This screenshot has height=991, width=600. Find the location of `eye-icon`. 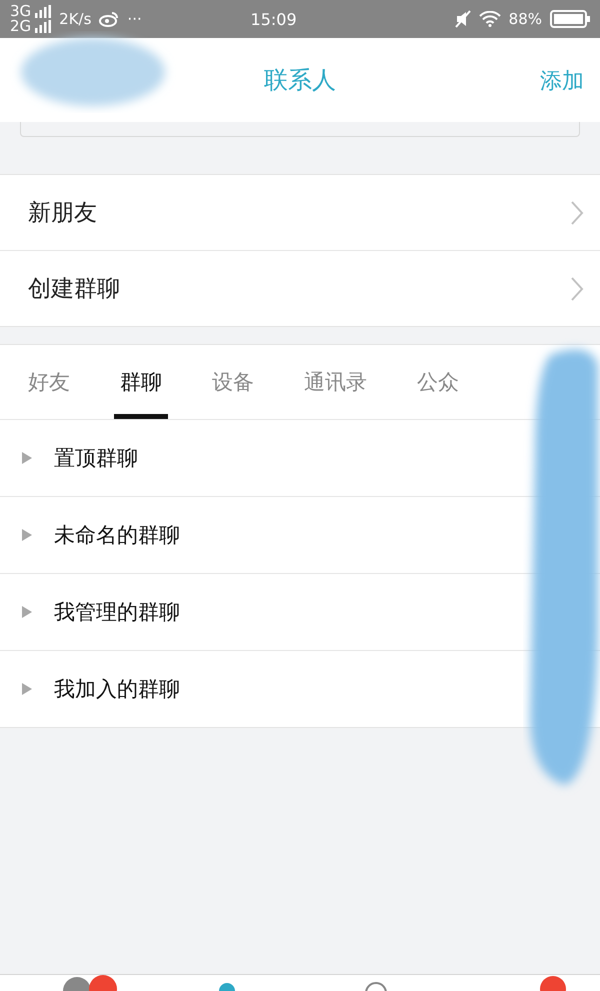

eye-icon is located at coordinates (109, 19).